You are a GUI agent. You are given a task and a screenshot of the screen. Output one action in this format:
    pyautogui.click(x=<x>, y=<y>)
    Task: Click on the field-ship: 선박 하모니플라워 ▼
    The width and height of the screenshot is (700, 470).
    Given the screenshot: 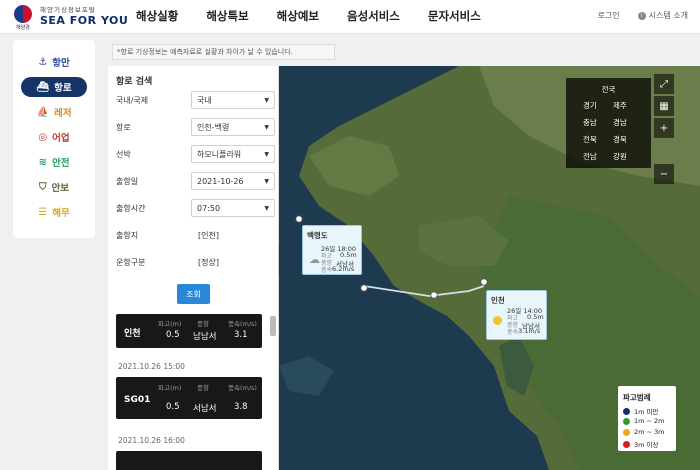 What is the action you would take?
    pyautogui.click(x=196, y=154)
    